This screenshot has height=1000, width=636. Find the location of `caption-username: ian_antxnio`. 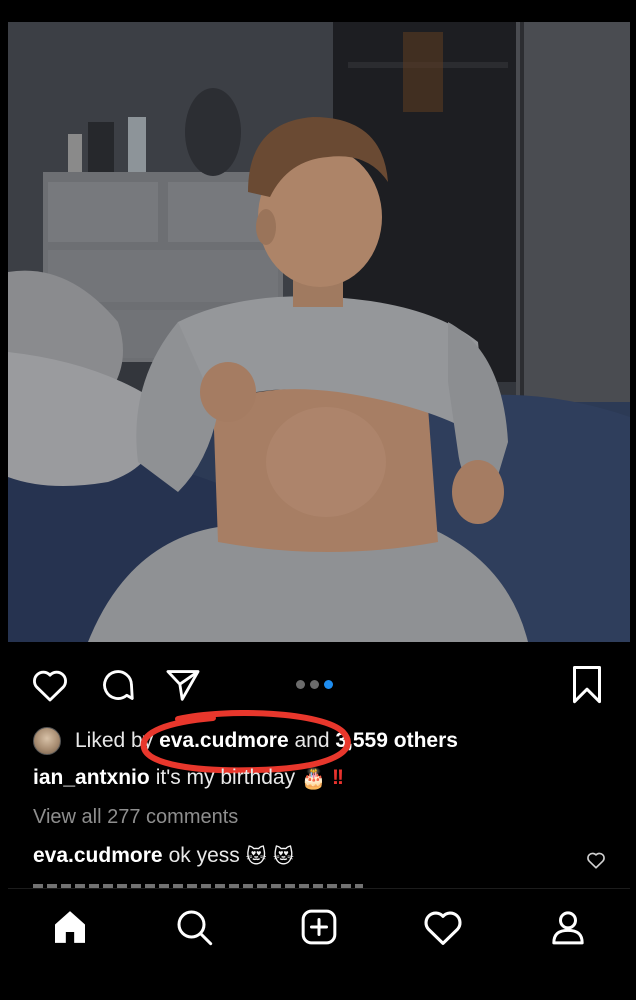

caption-username: ian_antxnio is located at coordinates (91, 778).